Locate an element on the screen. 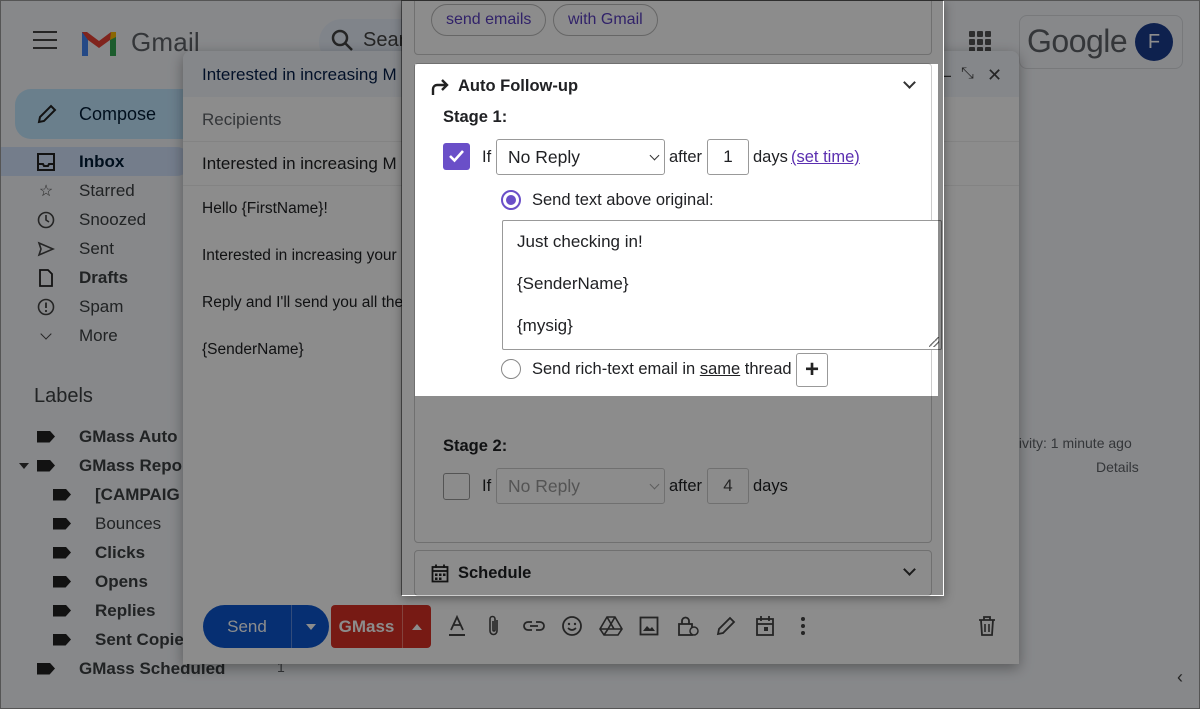 This screenshot has width=1200, height=709. reply-arrow-icon is located at coordinates (440, 87).